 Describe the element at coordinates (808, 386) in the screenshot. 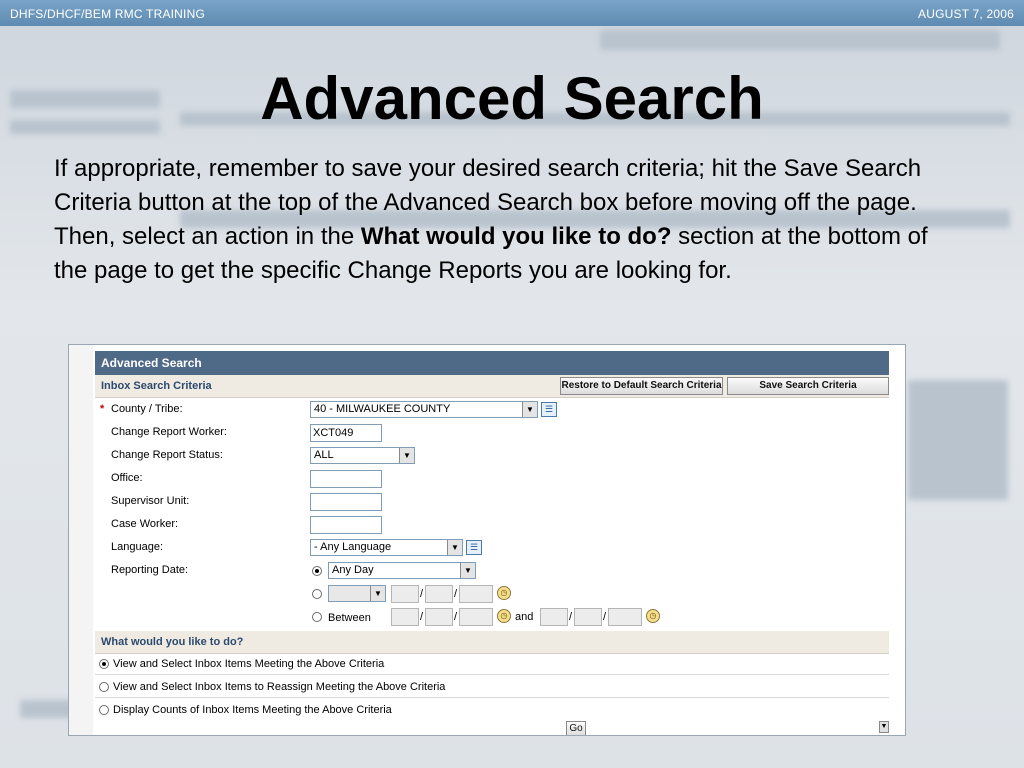

I see `save-search-criteria-button: Save Search Criteria` at that location.